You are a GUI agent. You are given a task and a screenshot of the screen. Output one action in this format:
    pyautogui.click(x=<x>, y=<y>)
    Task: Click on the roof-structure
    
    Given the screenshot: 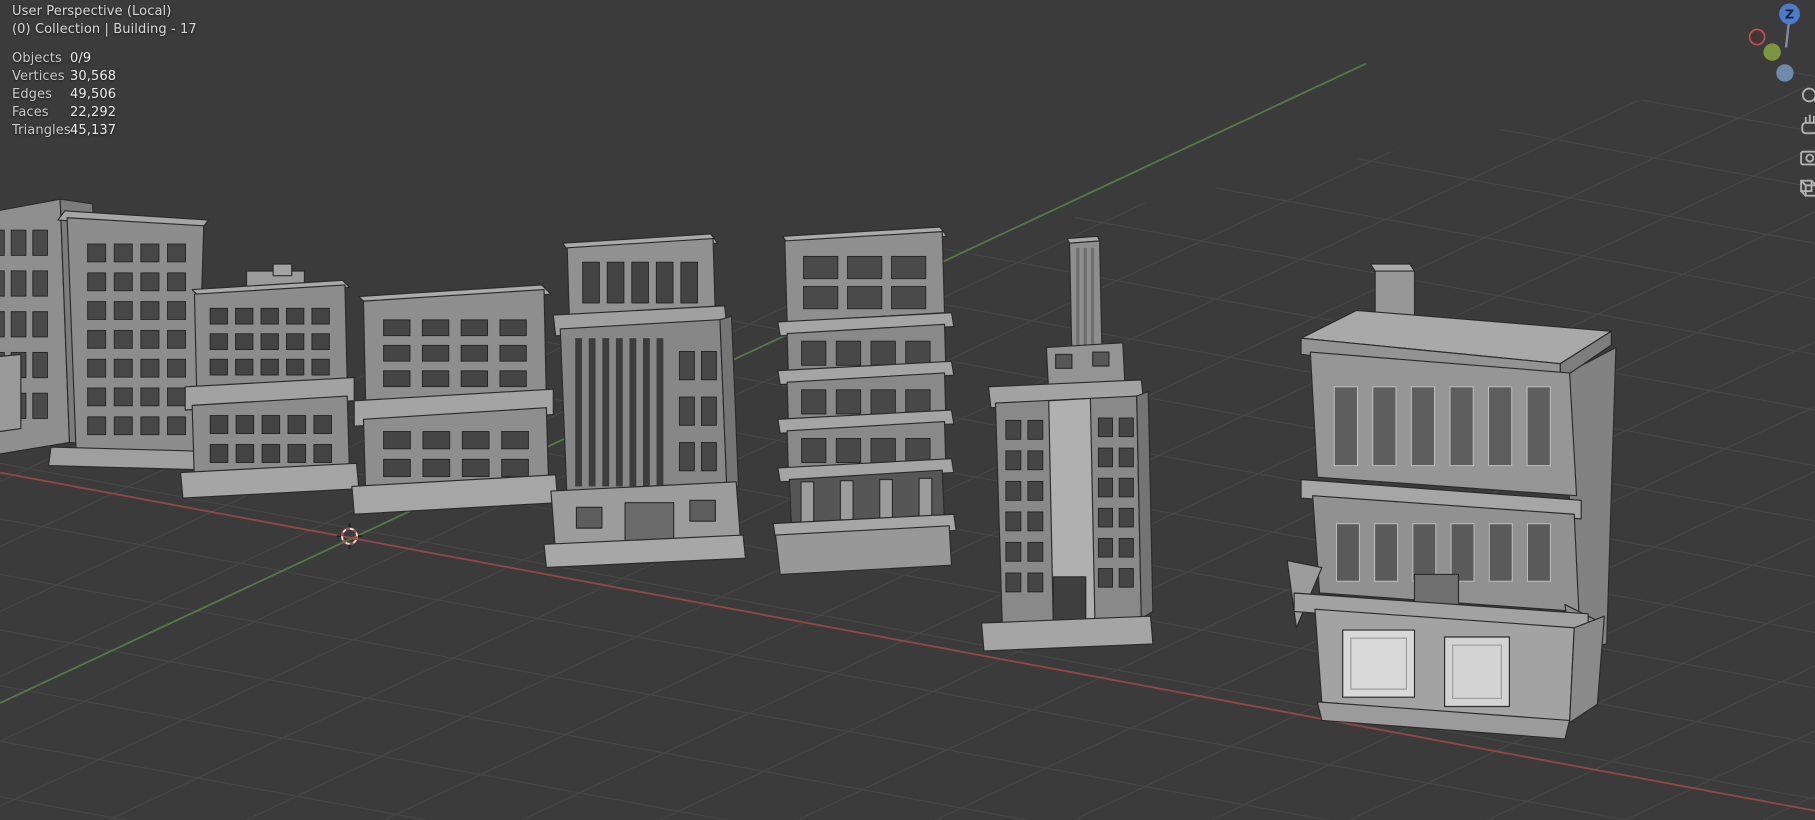 What is the action you would take?
    pyautogui.click(x=282, y=270)
    